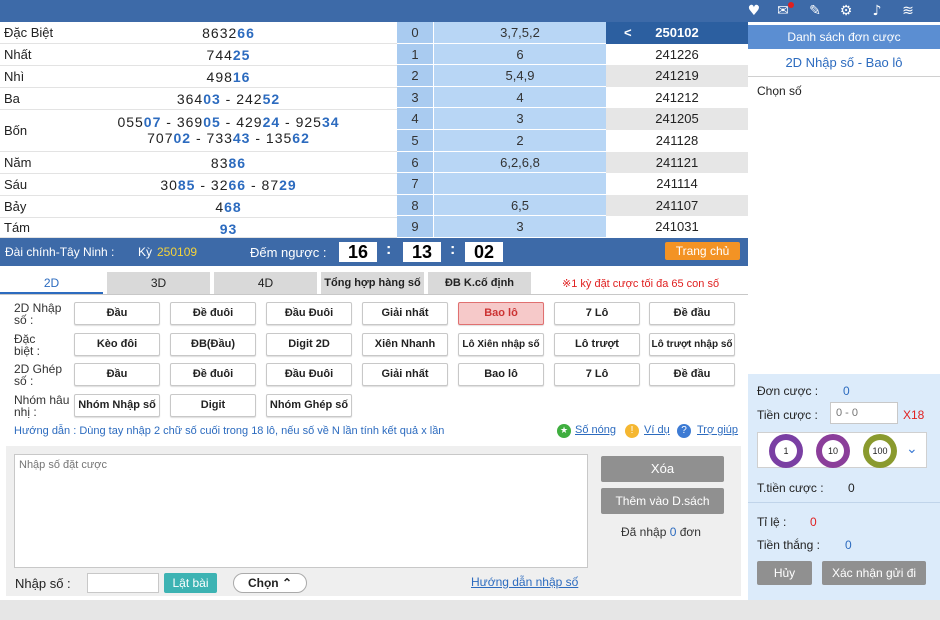  What do you see at coordinates (864, 413) in the screenshot?
I see `amount-input` at bounding box center [864, 413].